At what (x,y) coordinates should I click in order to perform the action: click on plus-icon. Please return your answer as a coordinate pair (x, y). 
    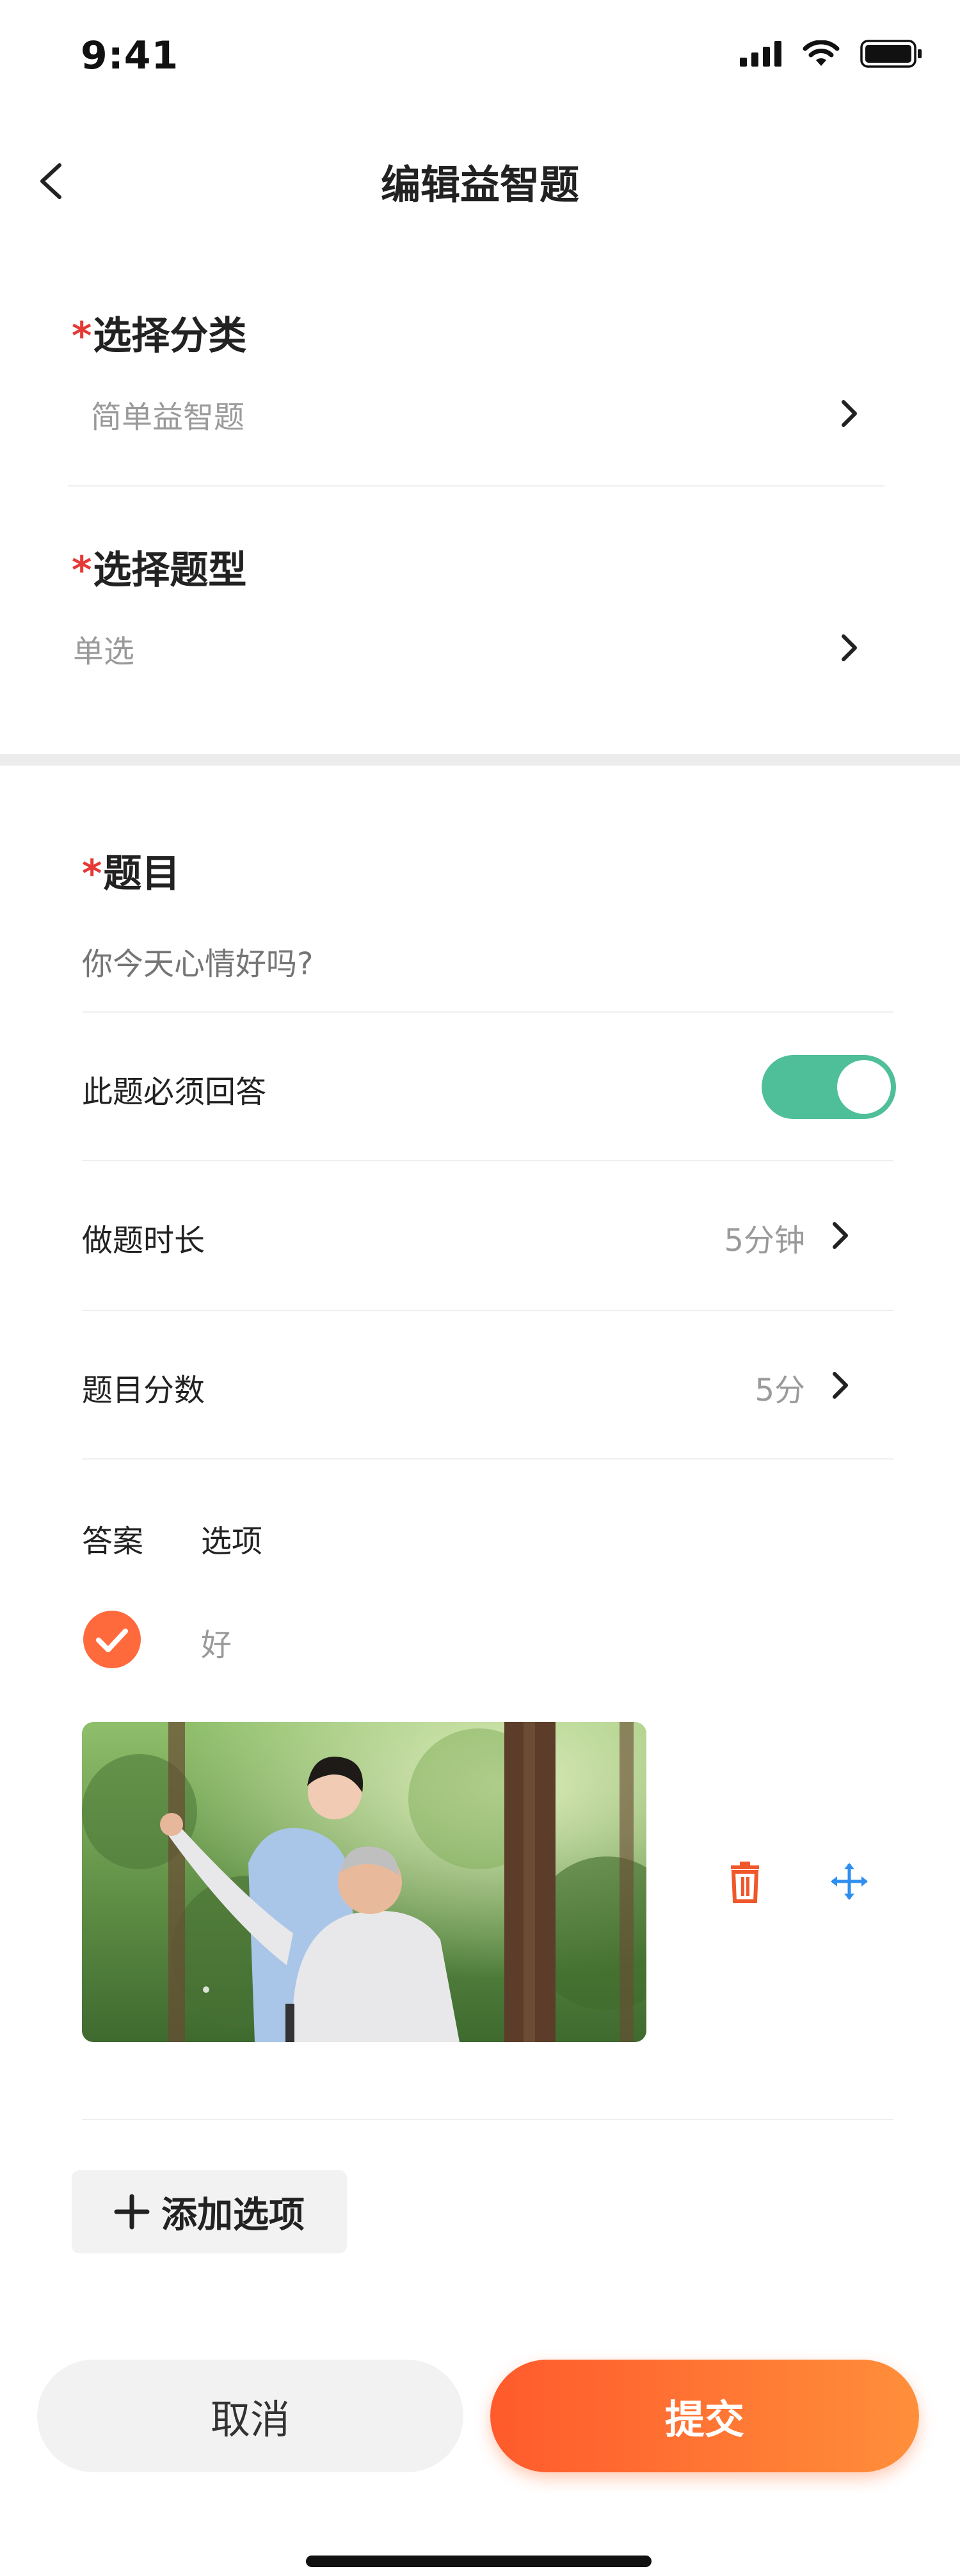
    Looking at the image, I should click on (132, 2212).